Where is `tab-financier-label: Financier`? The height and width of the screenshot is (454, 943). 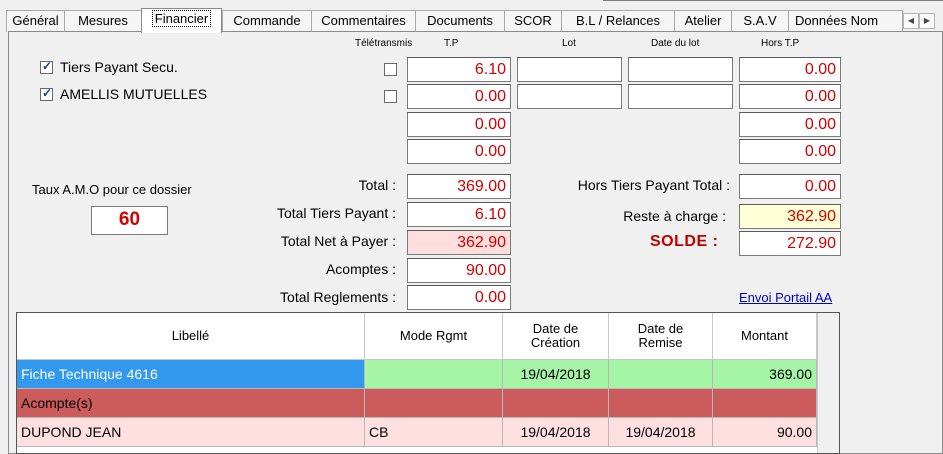 tab-financier-label: Financier is located at coordinates (181, 18).